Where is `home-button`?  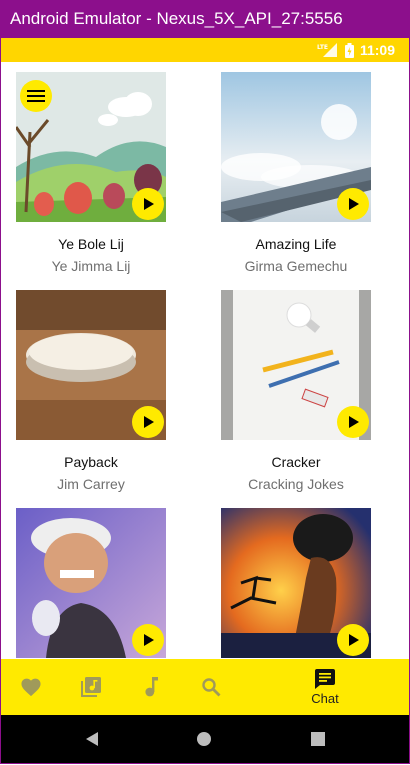 home-button is located at coordinates (204, 739).